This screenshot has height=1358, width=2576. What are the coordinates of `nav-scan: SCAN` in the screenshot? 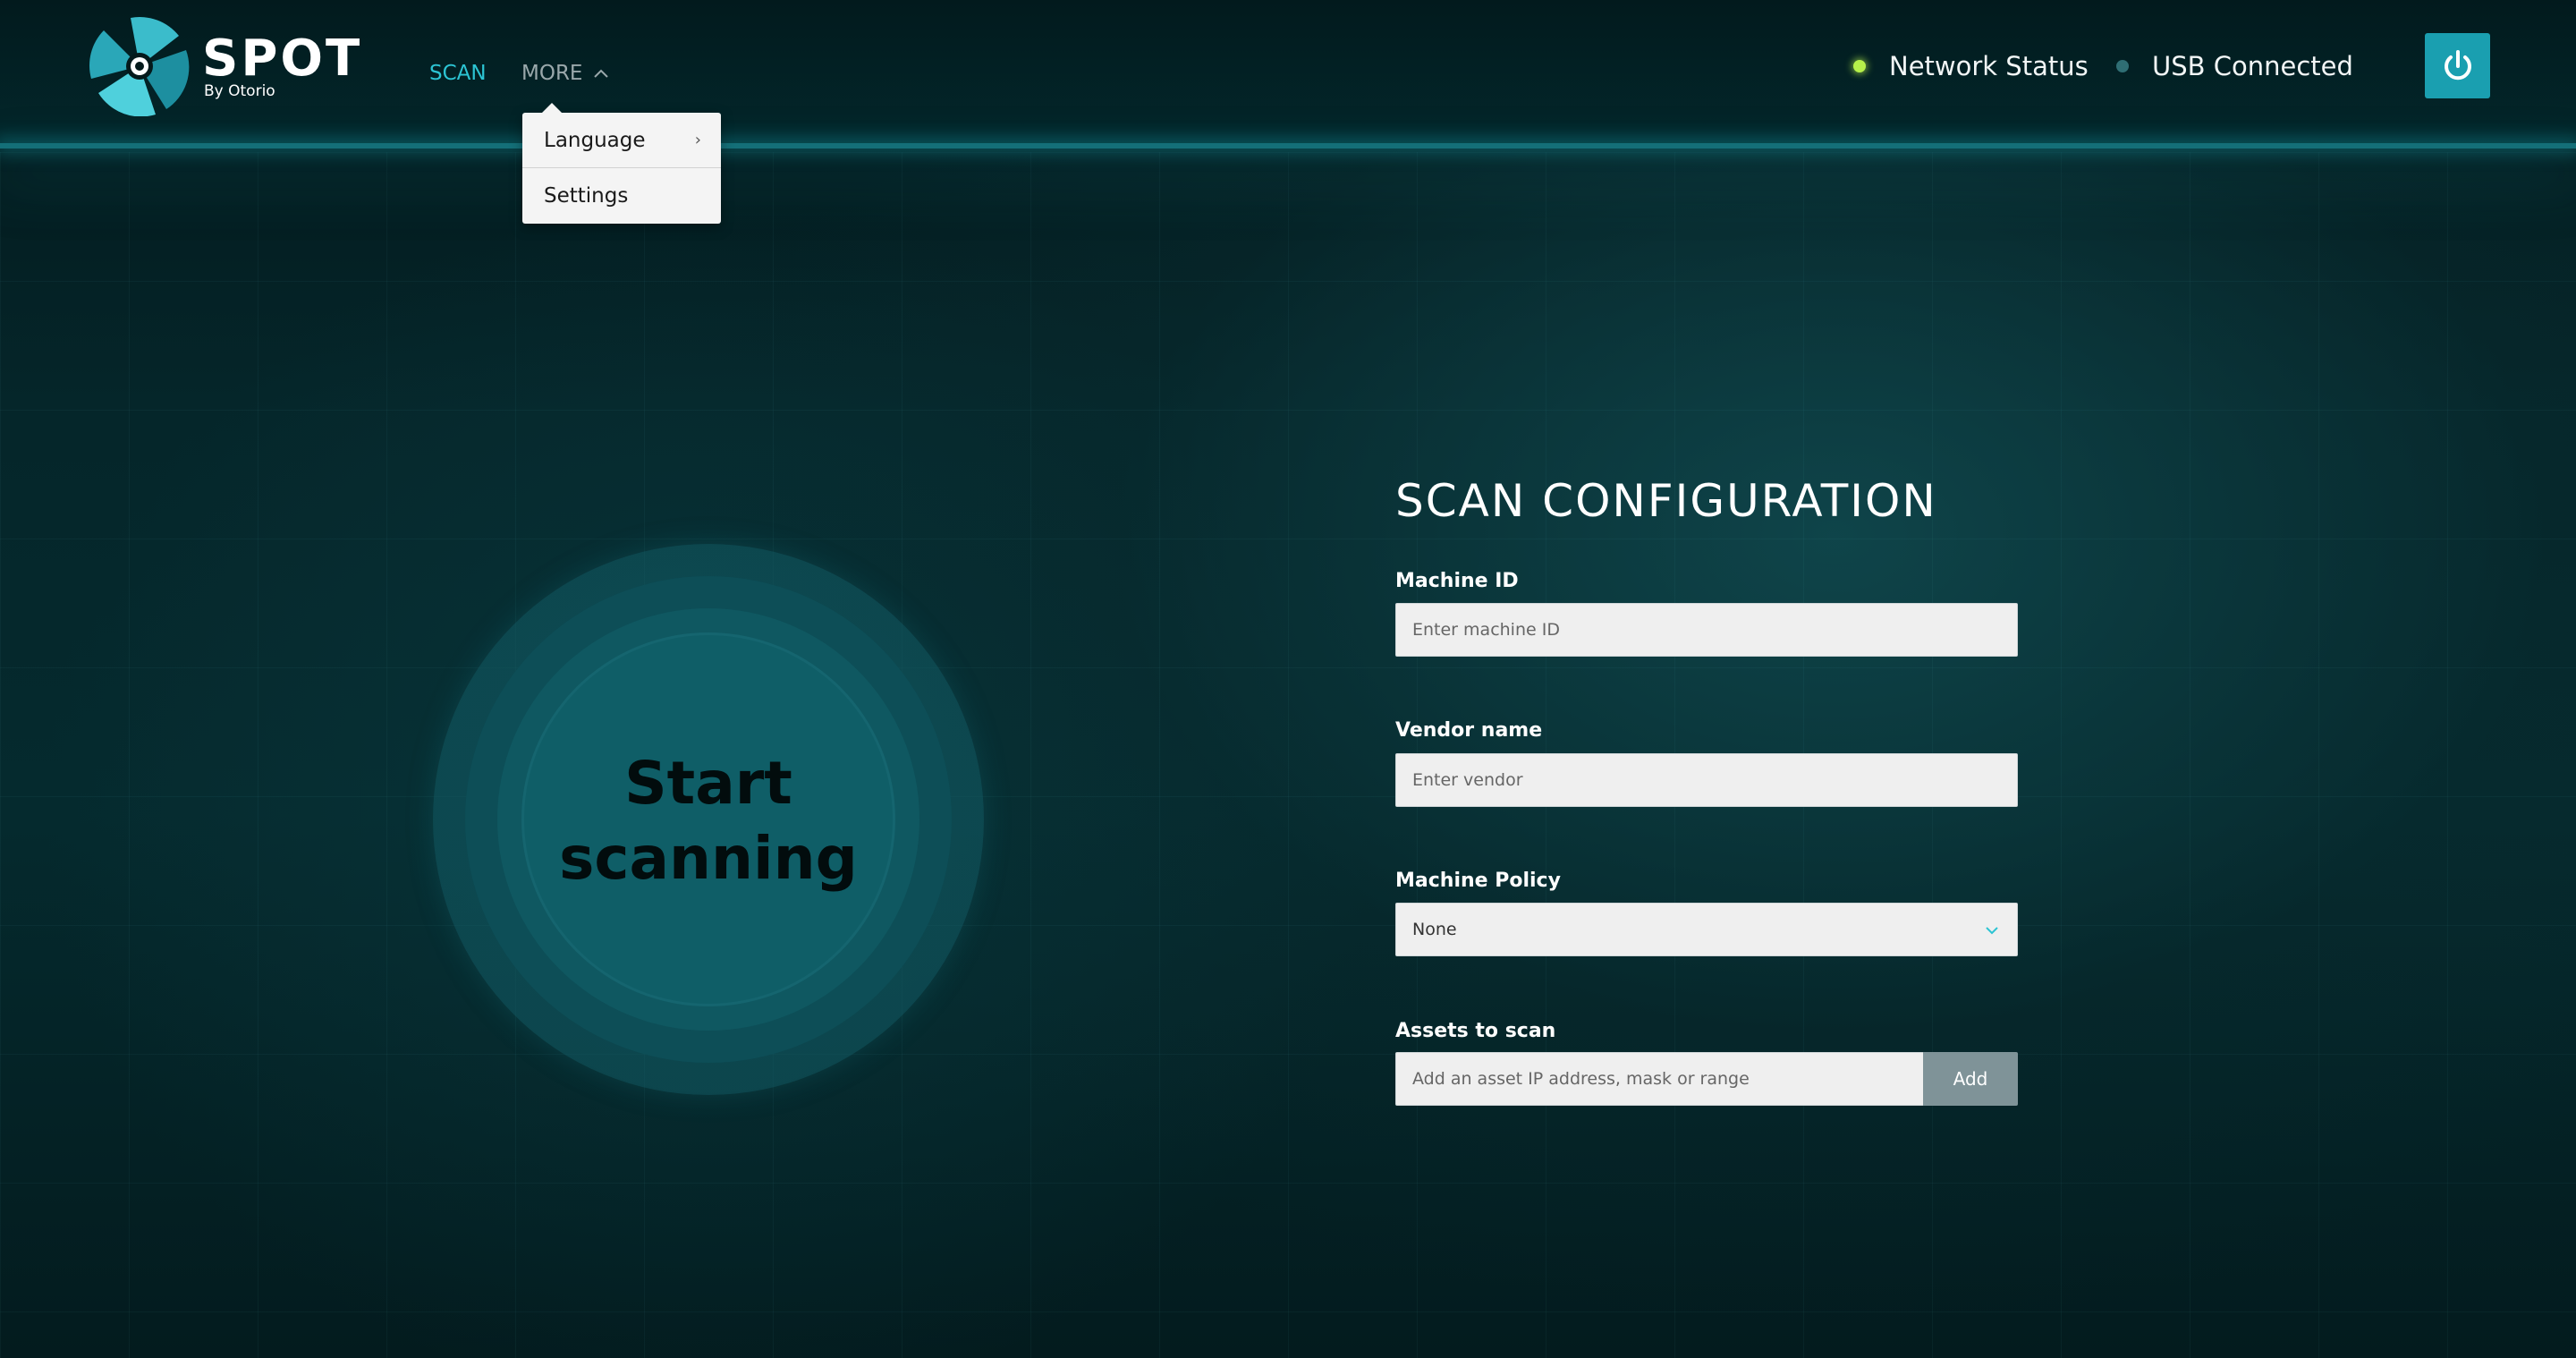 It's located at (458, 73).